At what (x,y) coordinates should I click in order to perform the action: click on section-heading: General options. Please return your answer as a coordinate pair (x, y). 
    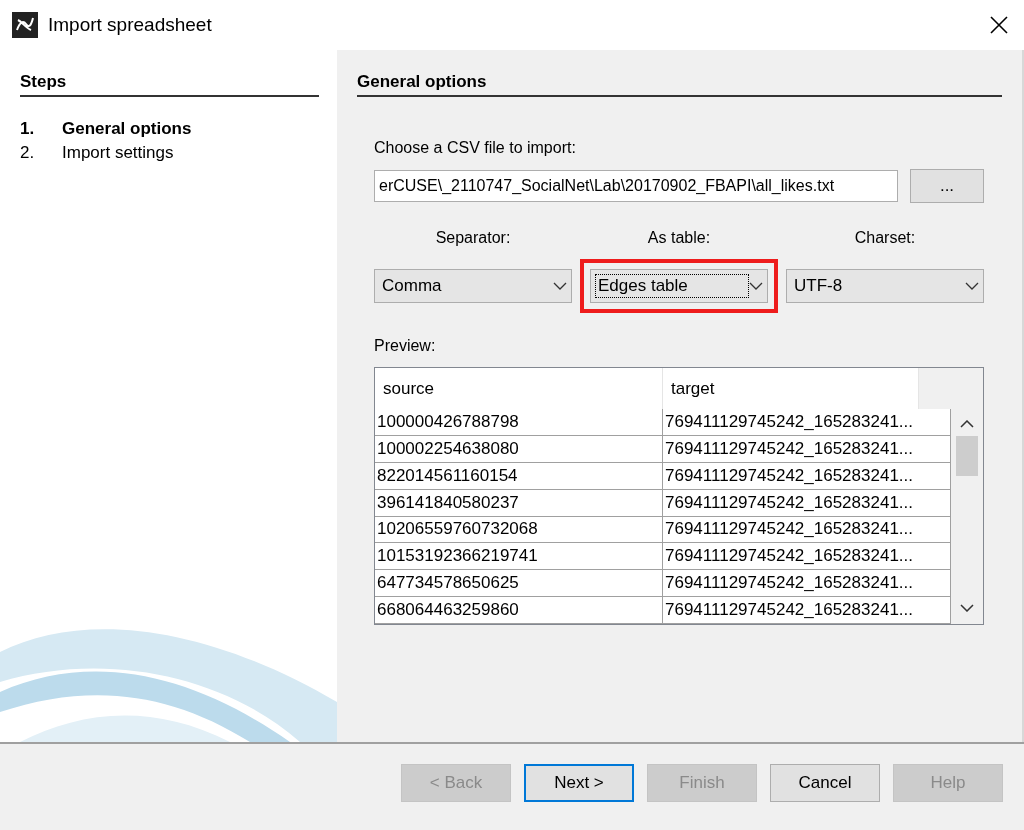
    Looking at the image, I should click on (679, 84).